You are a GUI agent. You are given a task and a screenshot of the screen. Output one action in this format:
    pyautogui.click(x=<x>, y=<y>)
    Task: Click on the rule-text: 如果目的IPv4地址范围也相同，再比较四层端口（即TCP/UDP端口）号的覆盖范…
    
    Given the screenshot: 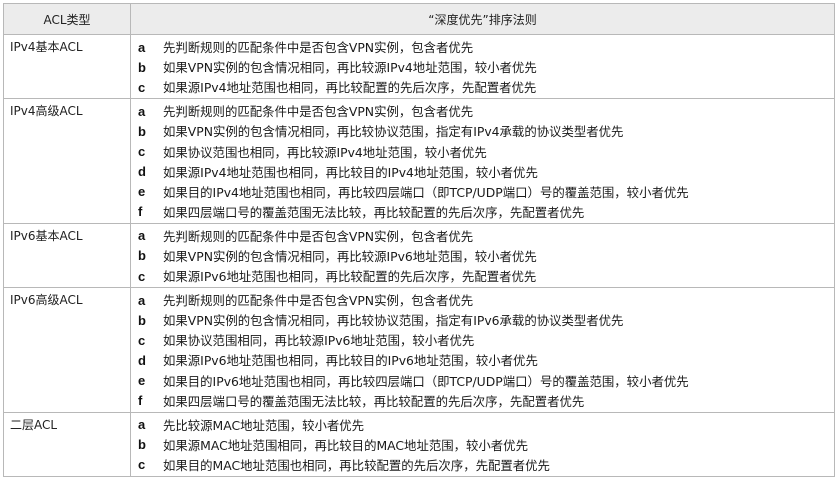 What is the action you would take?
    pyautogui.click(x=426, y=192)
    